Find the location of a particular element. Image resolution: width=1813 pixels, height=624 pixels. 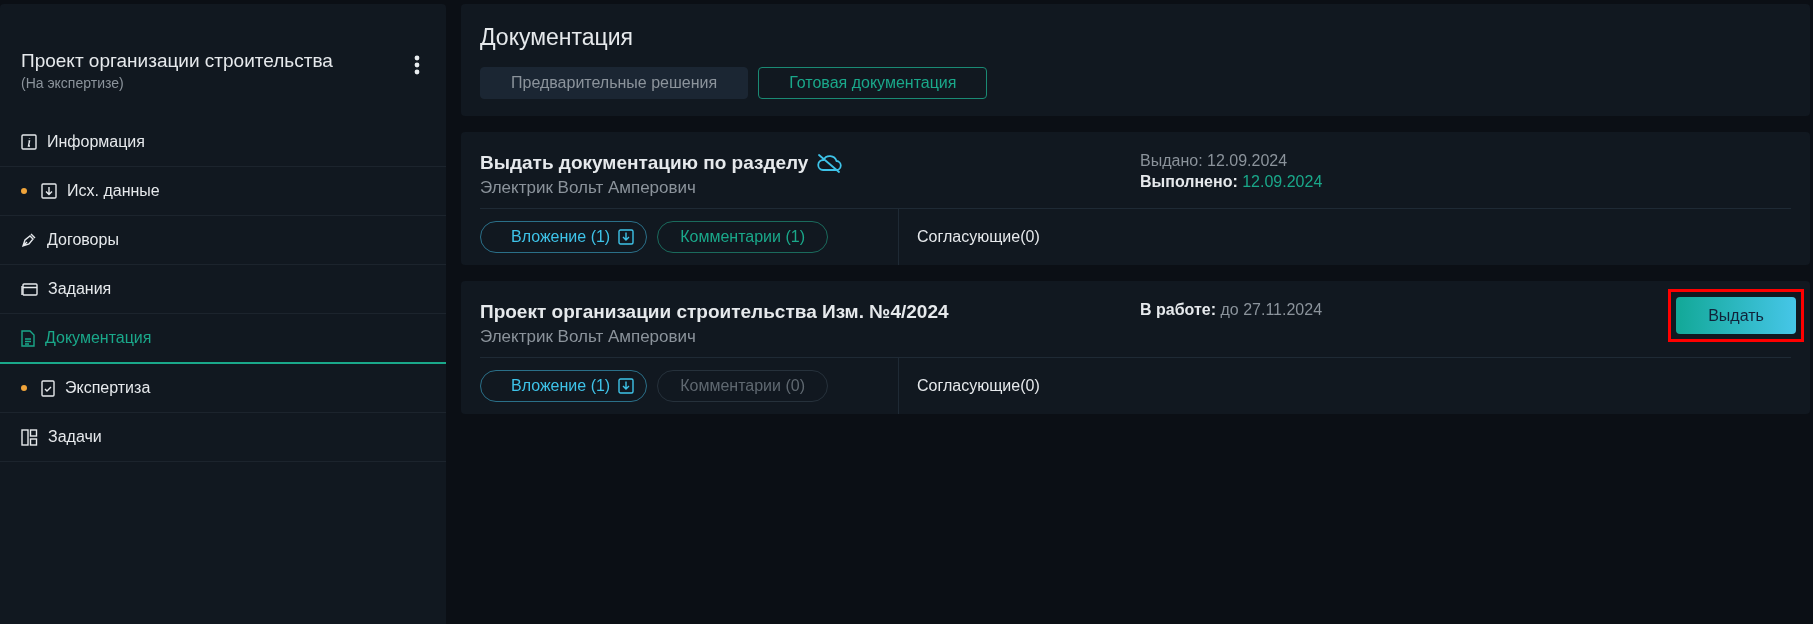

checklist-icon is located at coordinates (48, 388).